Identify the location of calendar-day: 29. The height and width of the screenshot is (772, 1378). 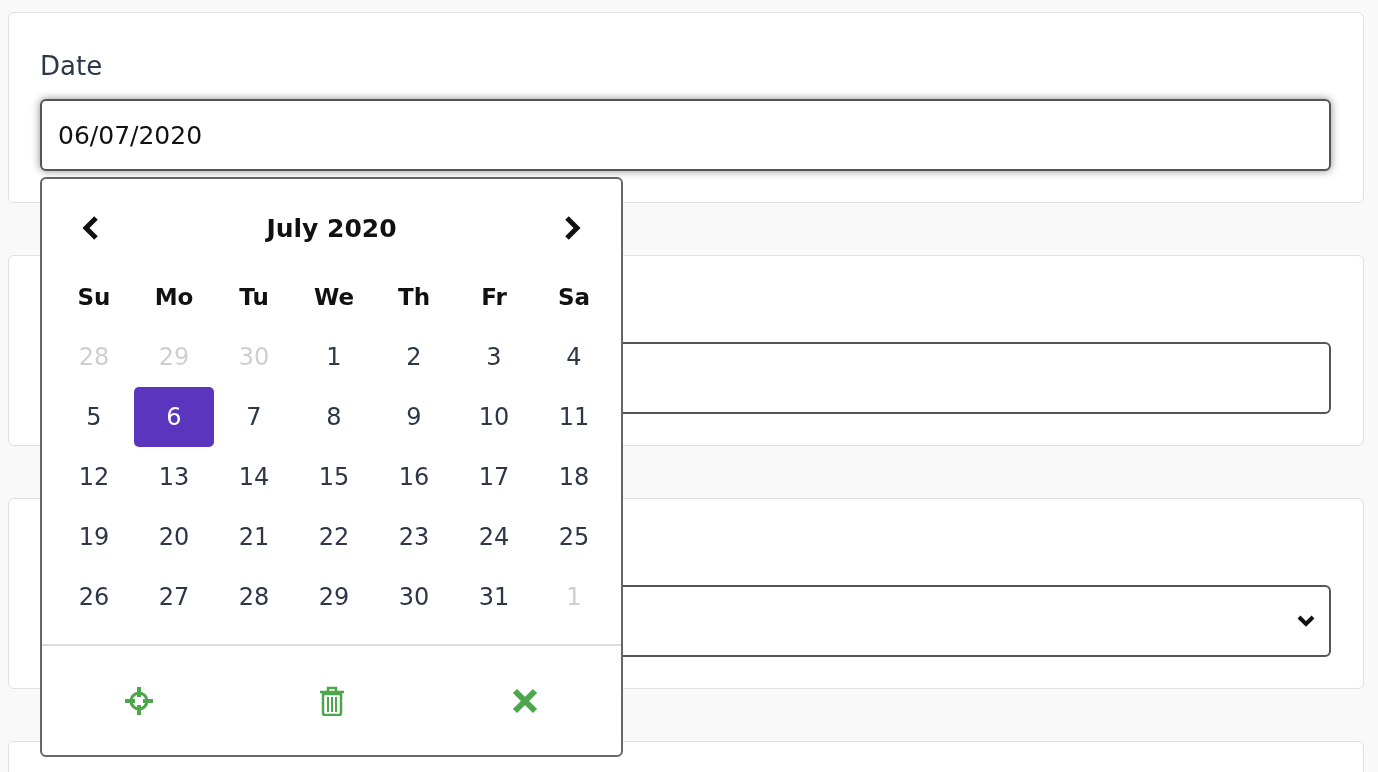
(334, 597).